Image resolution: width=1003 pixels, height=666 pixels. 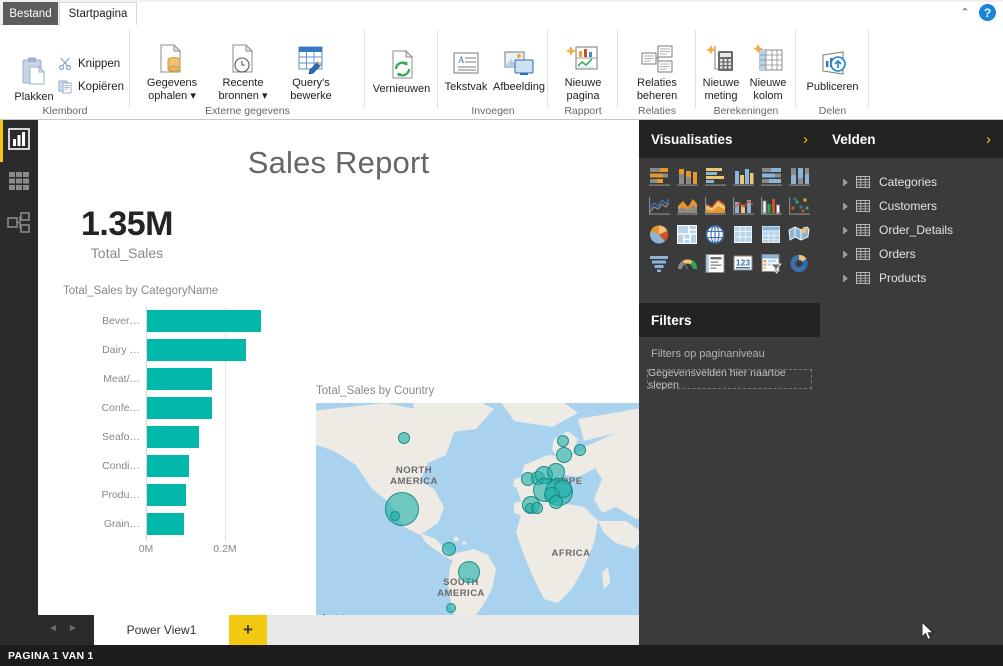 What do you see at coordinates (311, 83) in the screenshot?
I see `edit-queries-label-line1: Query's` at bounding box center [311, 83].